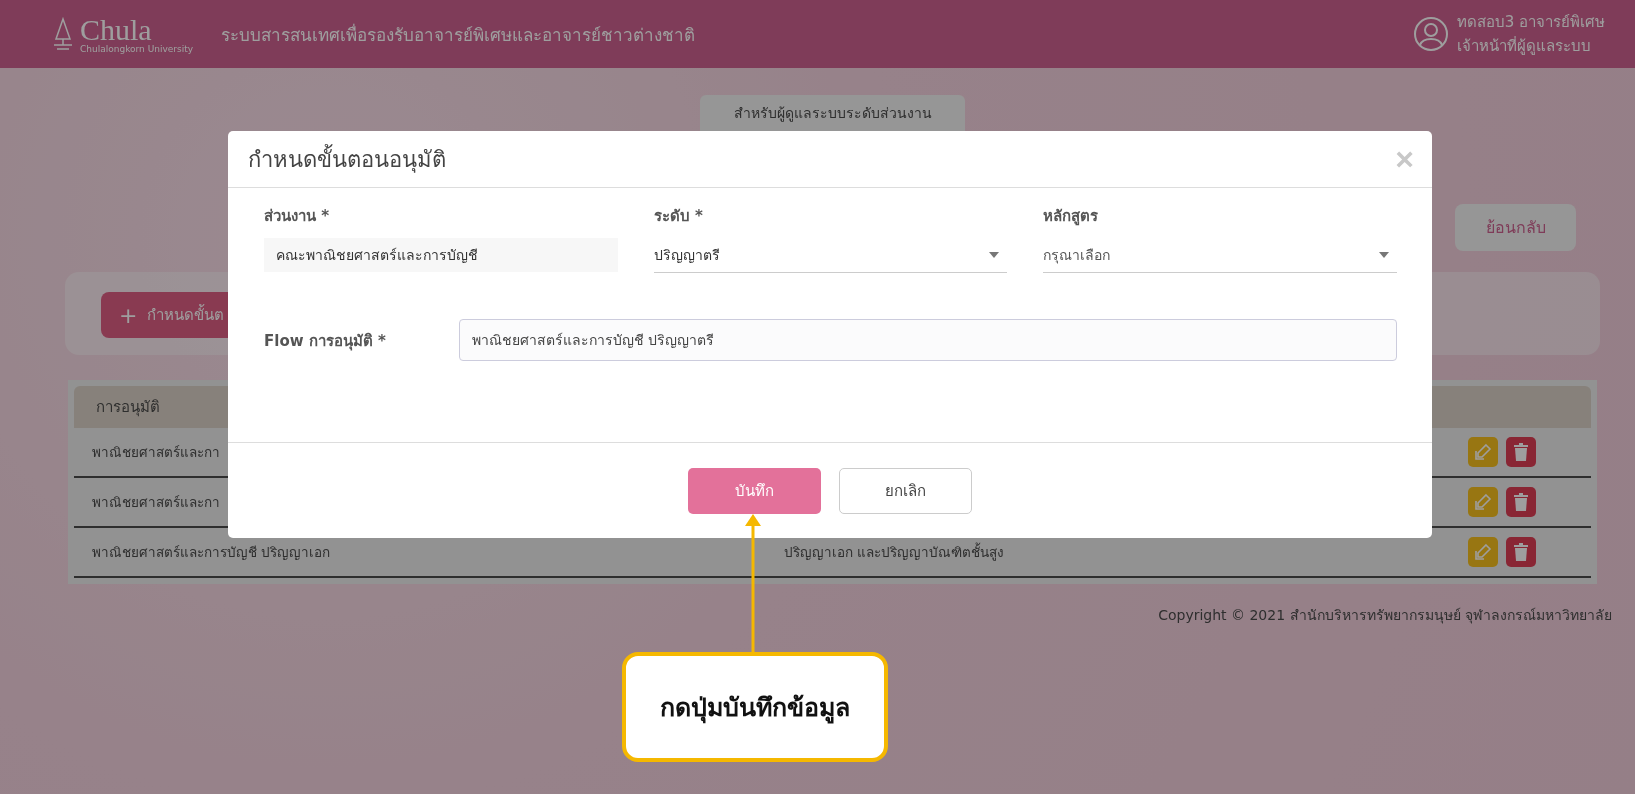  I want to click on system-title: ระบบสารสนเทศเพื่อรองรับอาจารย์พิเศษและอาจารย์ชาวต่างชาติ, so click(458, 34).